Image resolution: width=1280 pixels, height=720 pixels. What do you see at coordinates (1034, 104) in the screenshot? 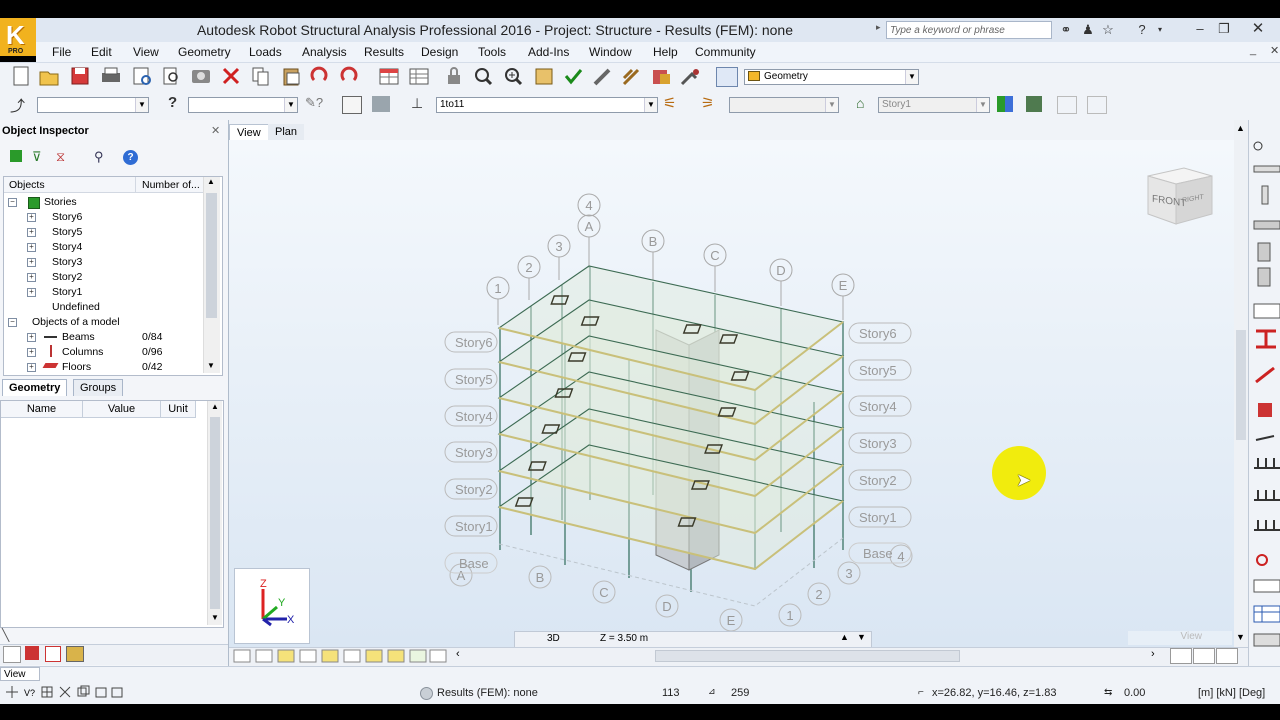
I see `story-query-icon` at bounding box center [1034, 104].